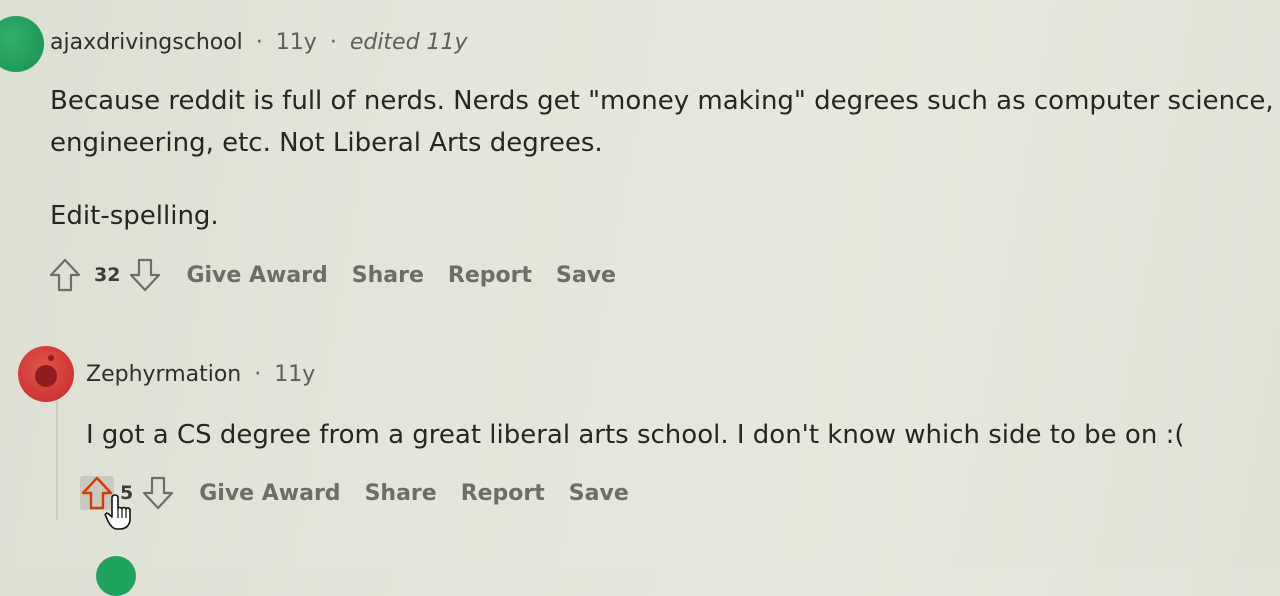  I want to click on comment-actions: 5 Give Award Share Report Save, so click(354, 493).